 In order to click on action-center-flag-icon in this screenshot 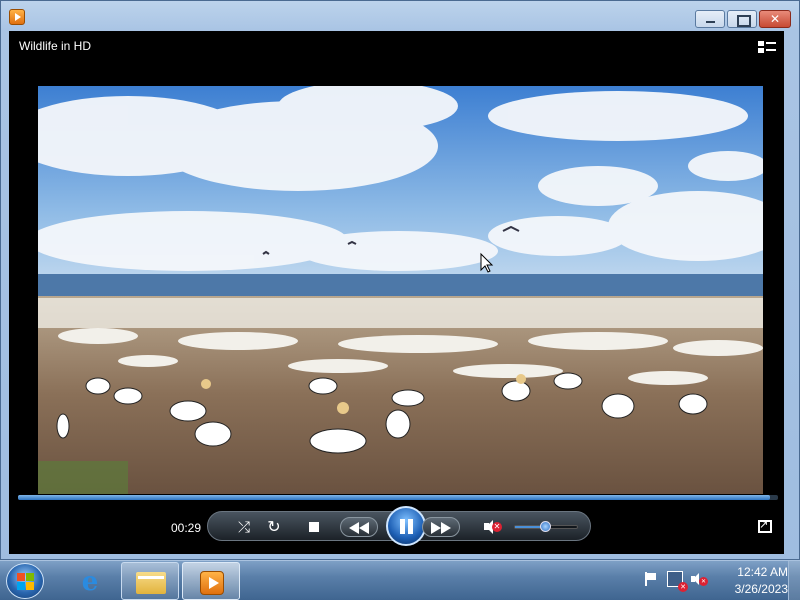, I will do `click(651, 579)`.